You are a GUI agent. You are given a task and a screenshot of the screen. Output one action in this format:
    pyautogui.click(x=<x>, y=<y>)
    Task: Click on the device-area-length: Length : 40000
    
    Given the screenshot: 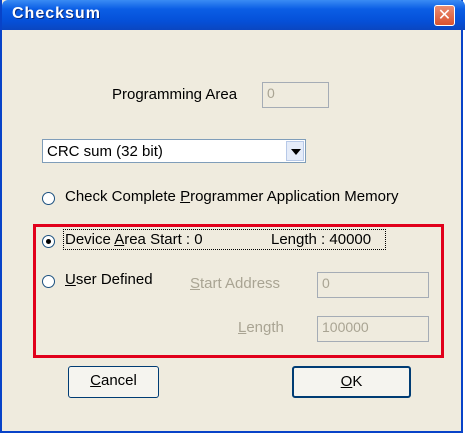 What is the action you would take?
    pyautogui.click(x=321, y=239)
    